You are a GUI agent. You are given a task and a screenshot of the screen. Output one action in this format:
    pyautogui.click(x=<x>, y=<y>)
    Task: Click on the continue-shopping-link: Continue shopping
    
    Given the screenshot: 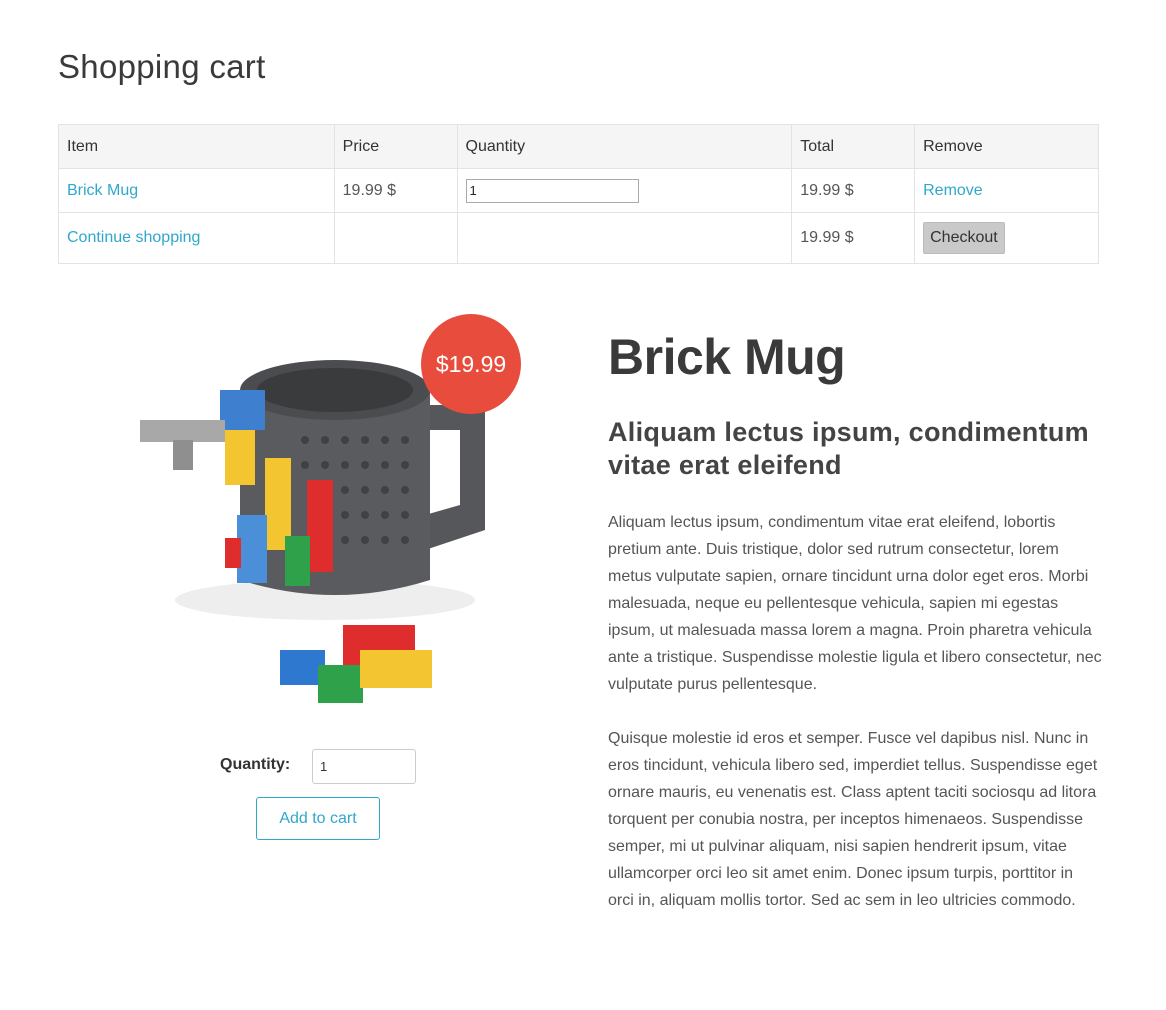 What is the action you would take?
    pyautogui.click(x=133, y=237)
    